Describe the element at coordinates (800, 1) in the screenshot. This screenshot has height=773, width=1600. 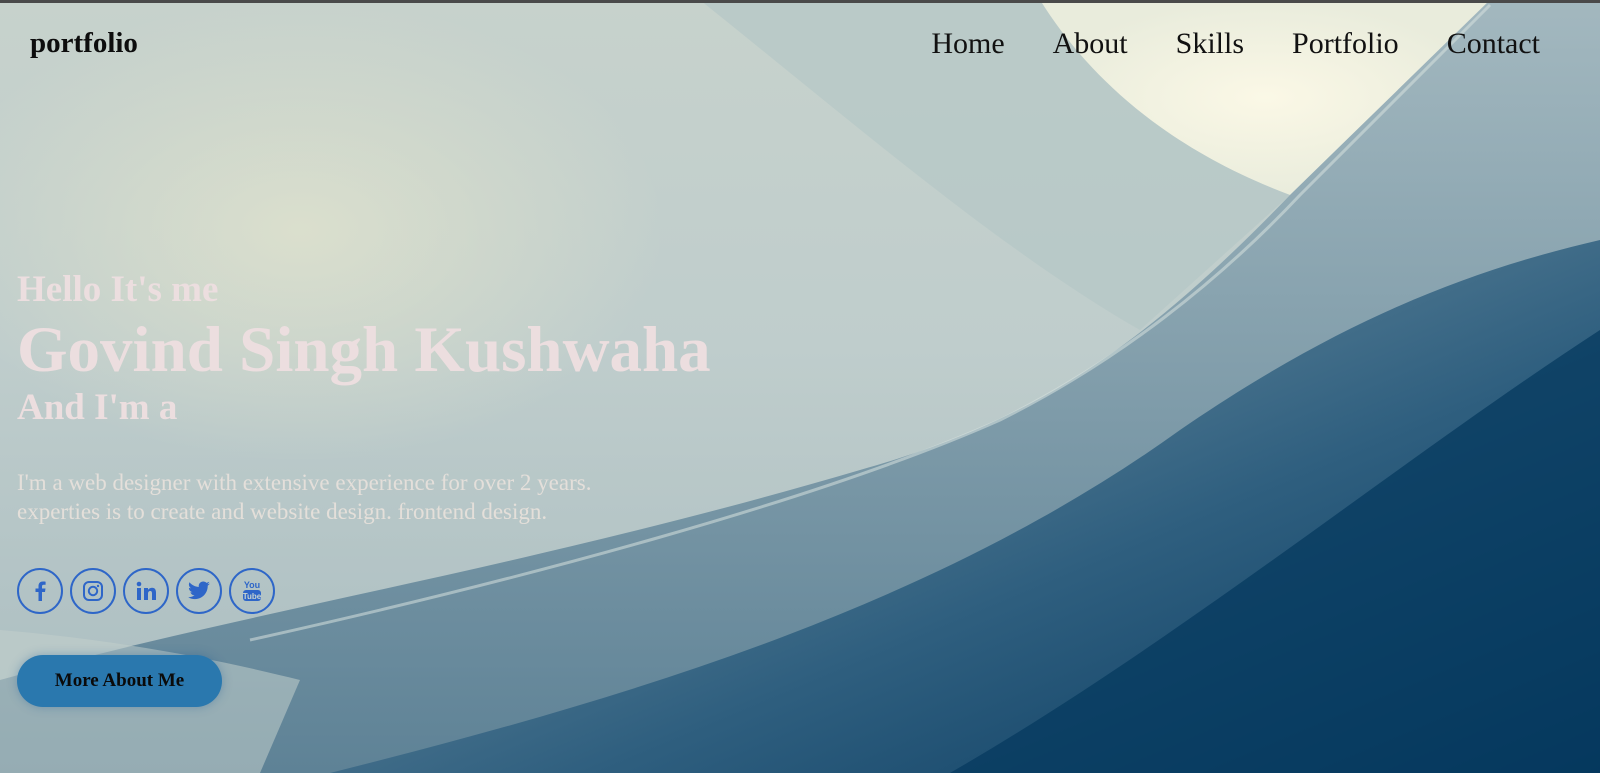
I see `window-top-border` at that location.